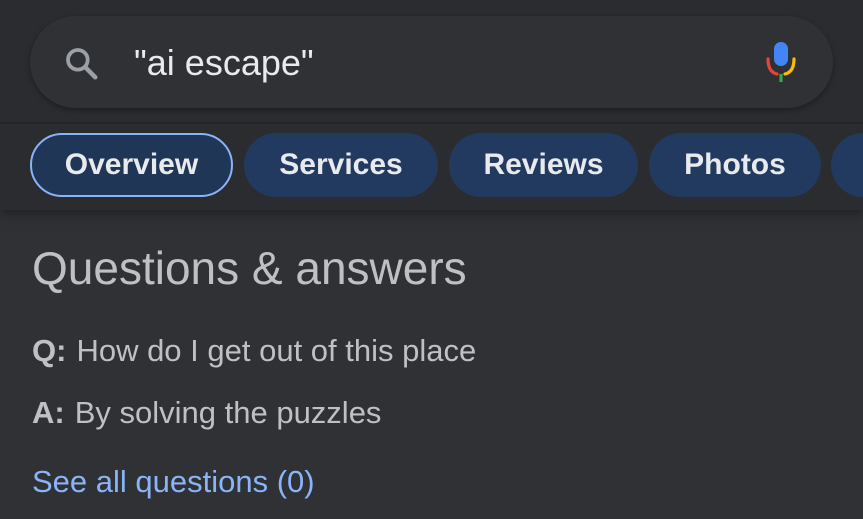 The image size is (863, 519). I want to click on question-text: How do I get out of this place, so click(276, 350).